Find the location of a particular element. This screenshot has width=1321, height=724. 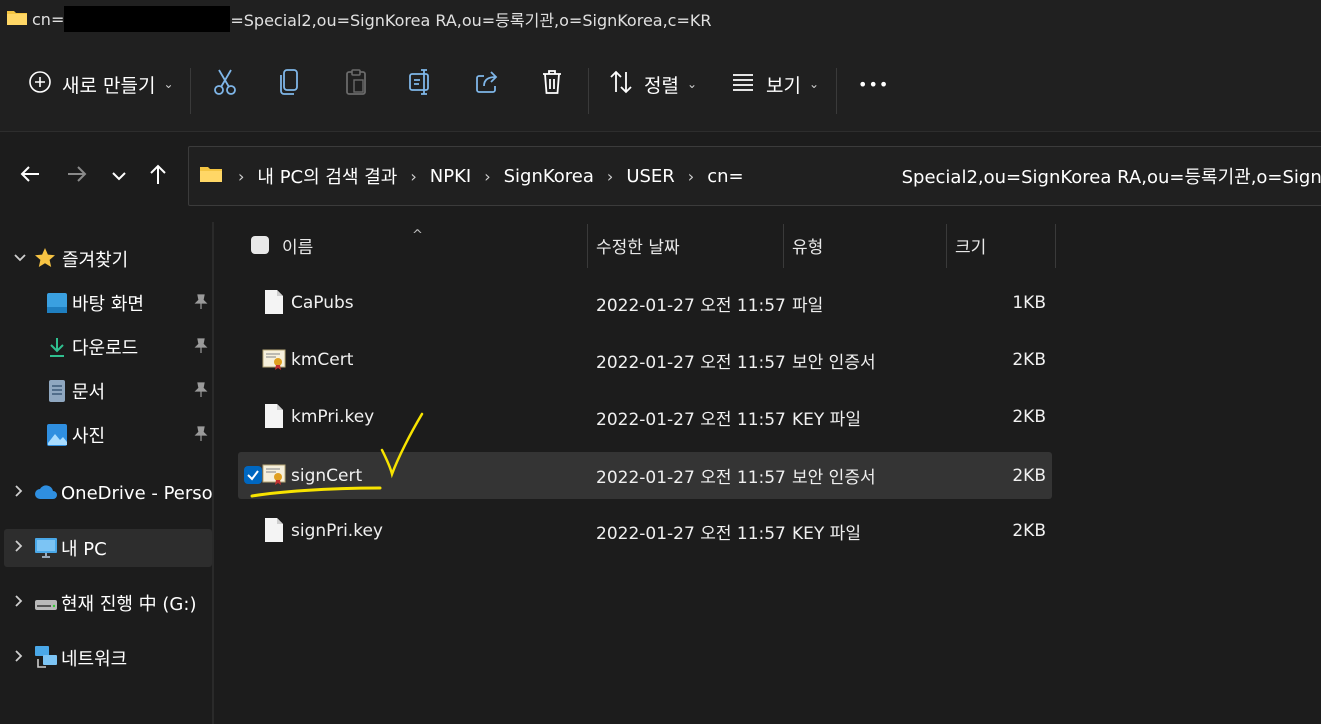

sidebar-item-label: 사진 is located at coordinates (89, 436).